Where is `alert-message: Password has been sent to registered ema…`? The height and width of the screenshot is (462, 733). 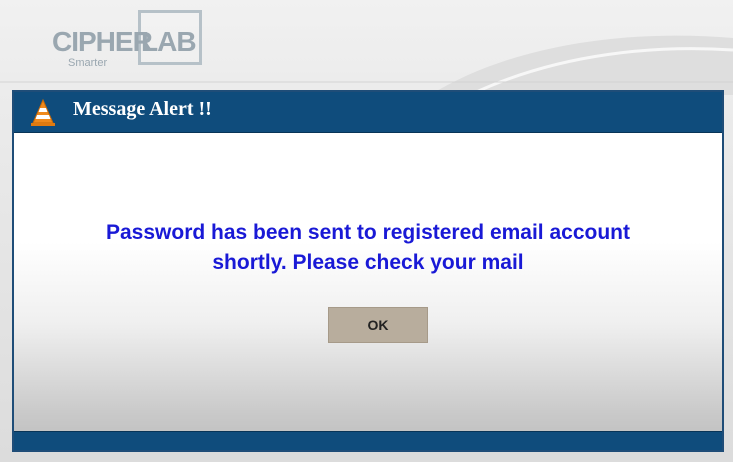 alert-message: Password has been sent to registered ema… is located at coordinates (367, 247).